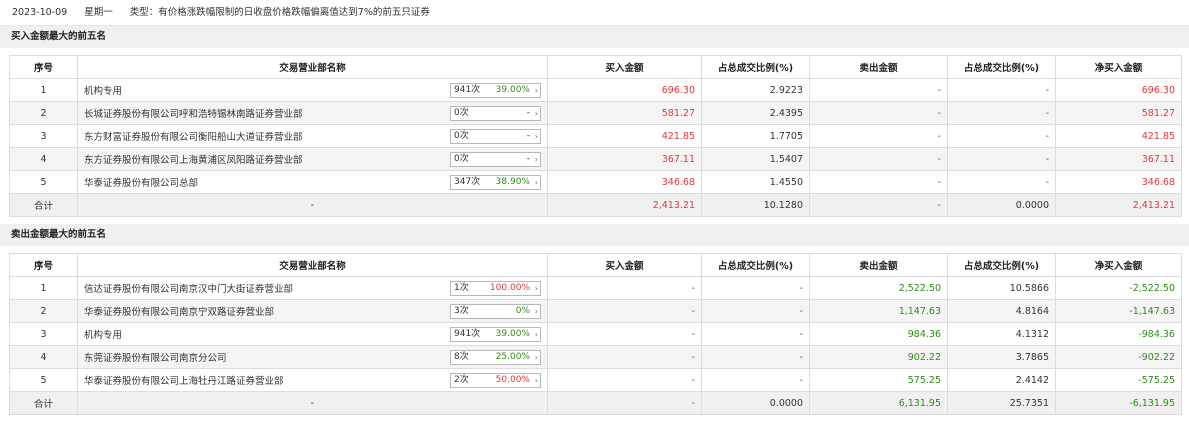 This screenshot has width=1189, height=427. Describe the element at coordinates (279, 12) in the screenshot. I see `type-label: 类型：有价格涨跌幅限制的日收盘价格跌幅偏离值达到7%的前五只证券` at that location.